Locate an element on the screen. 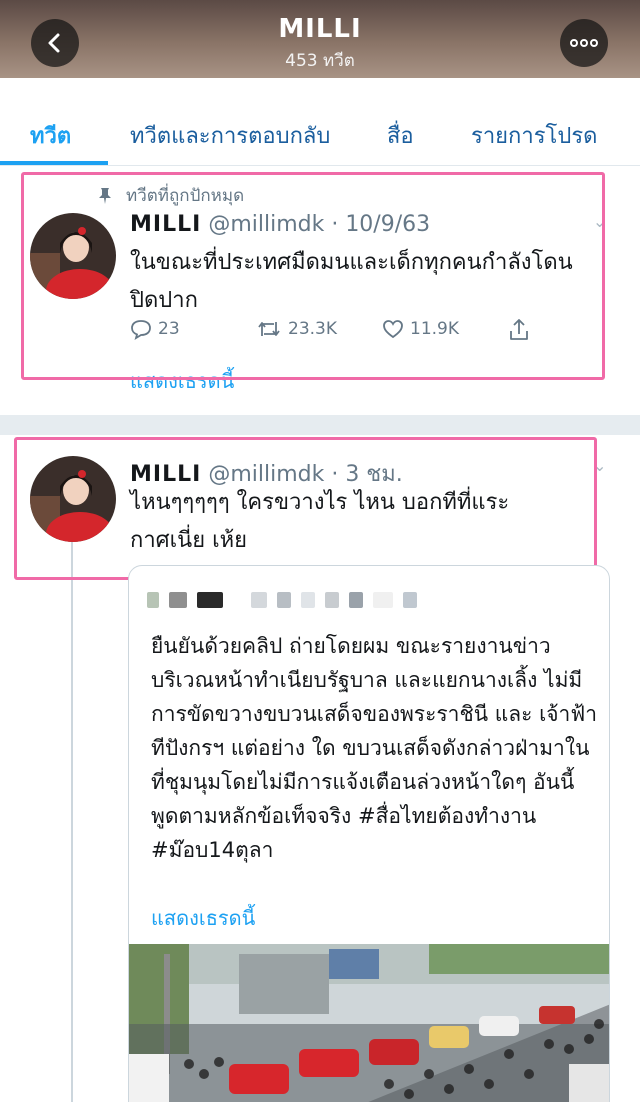 This screenshot has width=640, height=1102. highlight-box is located at coordinates (305, 508).